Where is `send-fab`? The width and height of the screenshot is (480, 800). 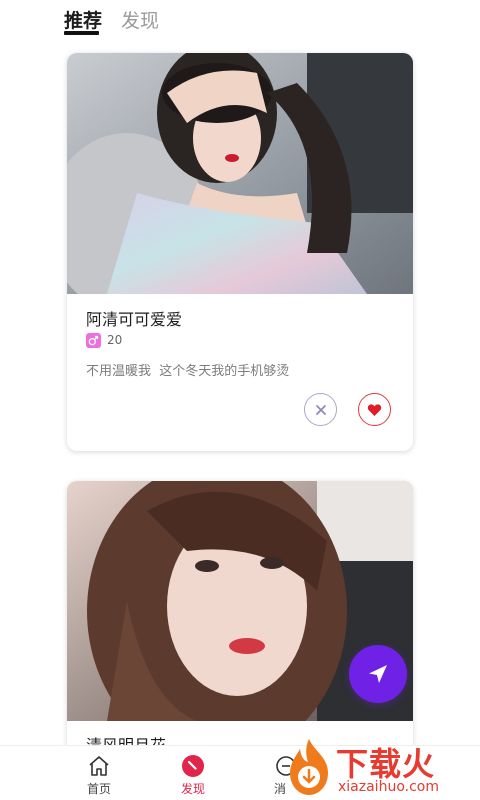 send-fab is located at coordinates (378, 674).